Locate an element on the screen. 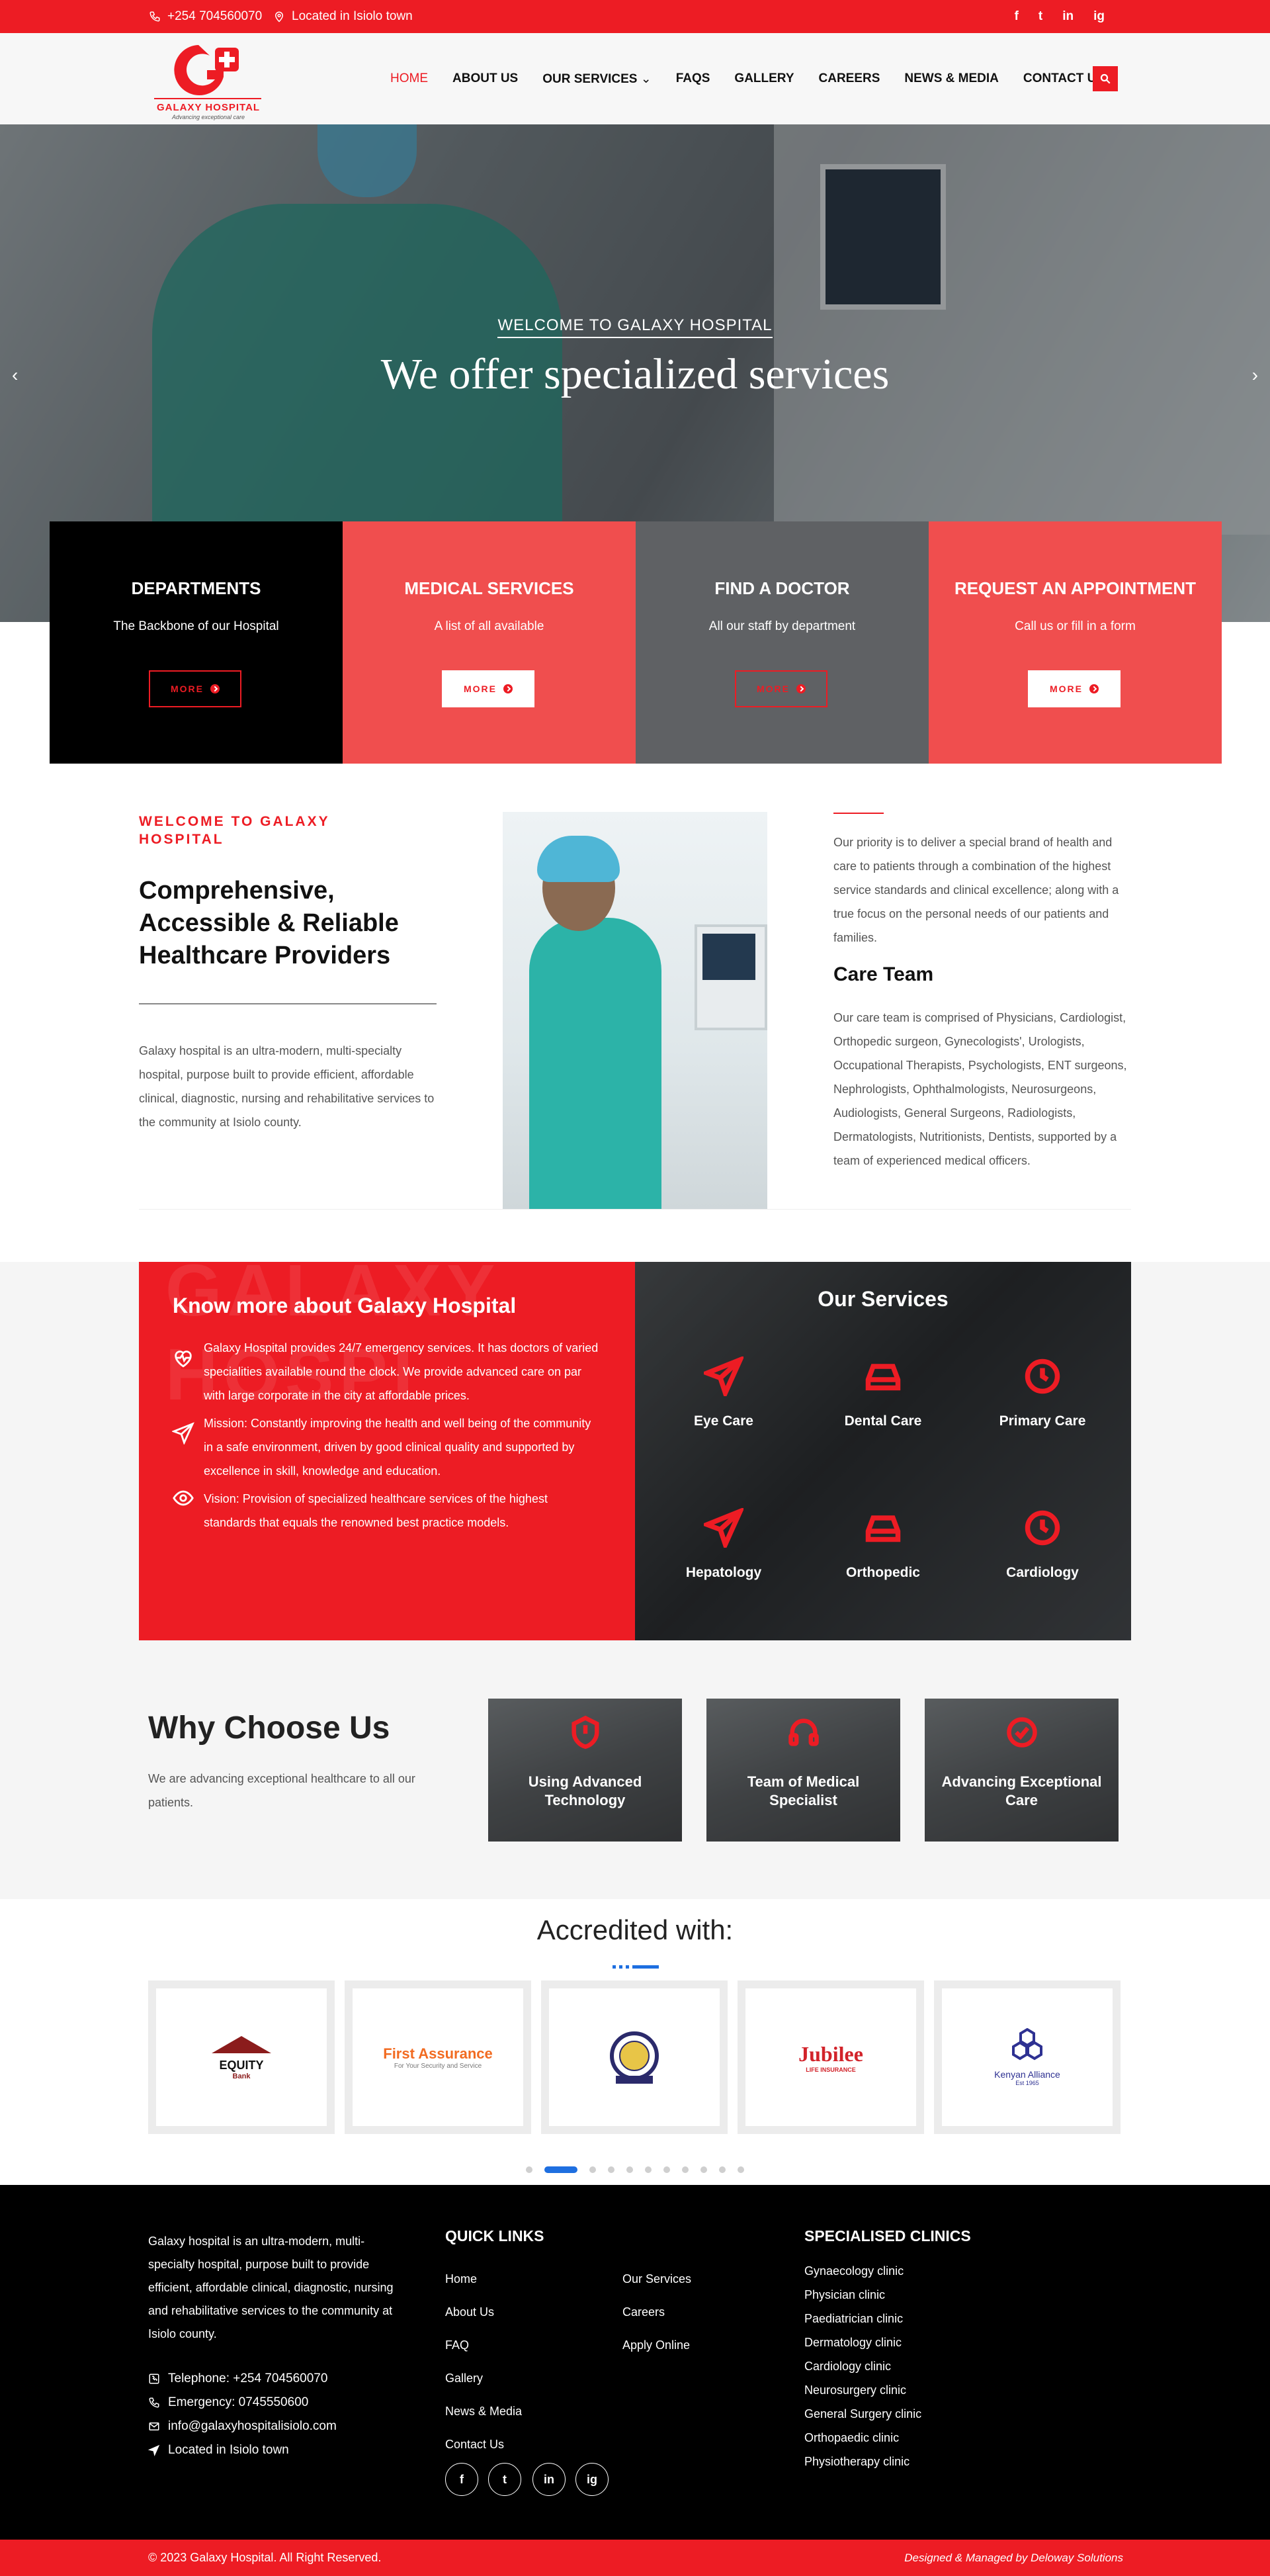 This screenshot has height=2576, width=1270. slider-next-icon: › is located at coordinates (1255, 375).